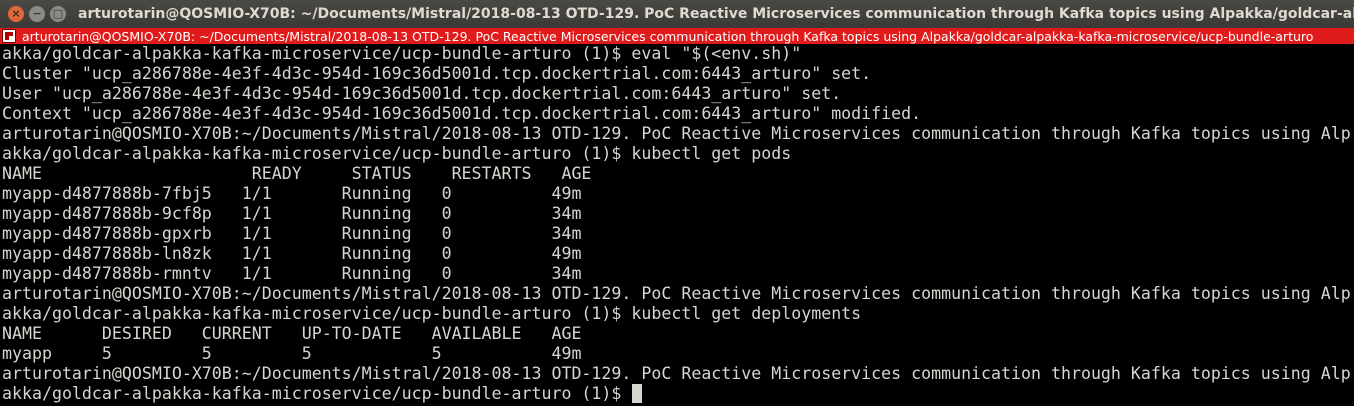  Describe the element at coordinates (292, 213) in the screenshot. I see `terminal-line: myapp-d4877888b-9cf8p 1/1 Running 0 34m` at that location.